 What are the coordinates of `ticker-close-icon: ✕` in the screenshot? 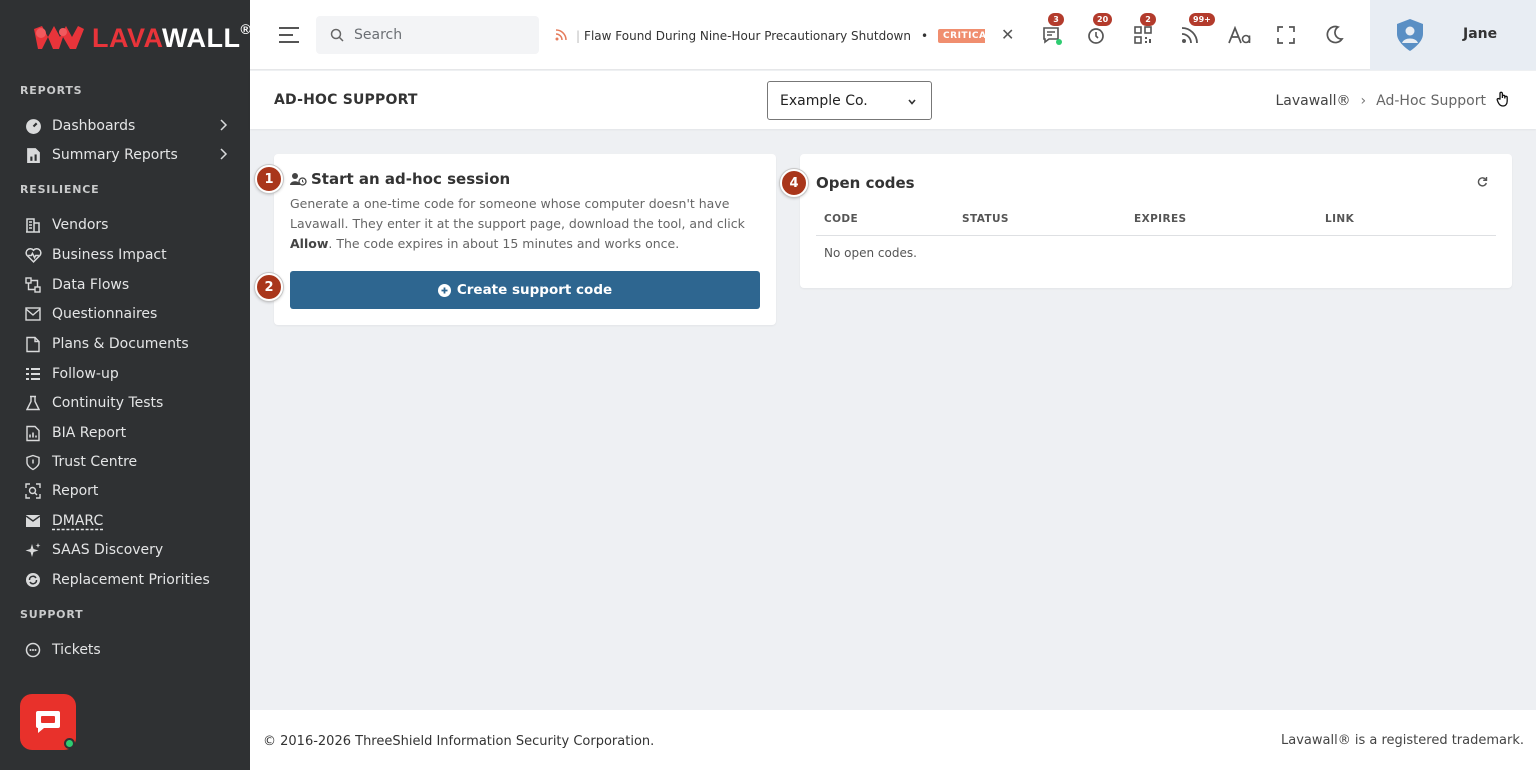 It's located at (1007, 34).